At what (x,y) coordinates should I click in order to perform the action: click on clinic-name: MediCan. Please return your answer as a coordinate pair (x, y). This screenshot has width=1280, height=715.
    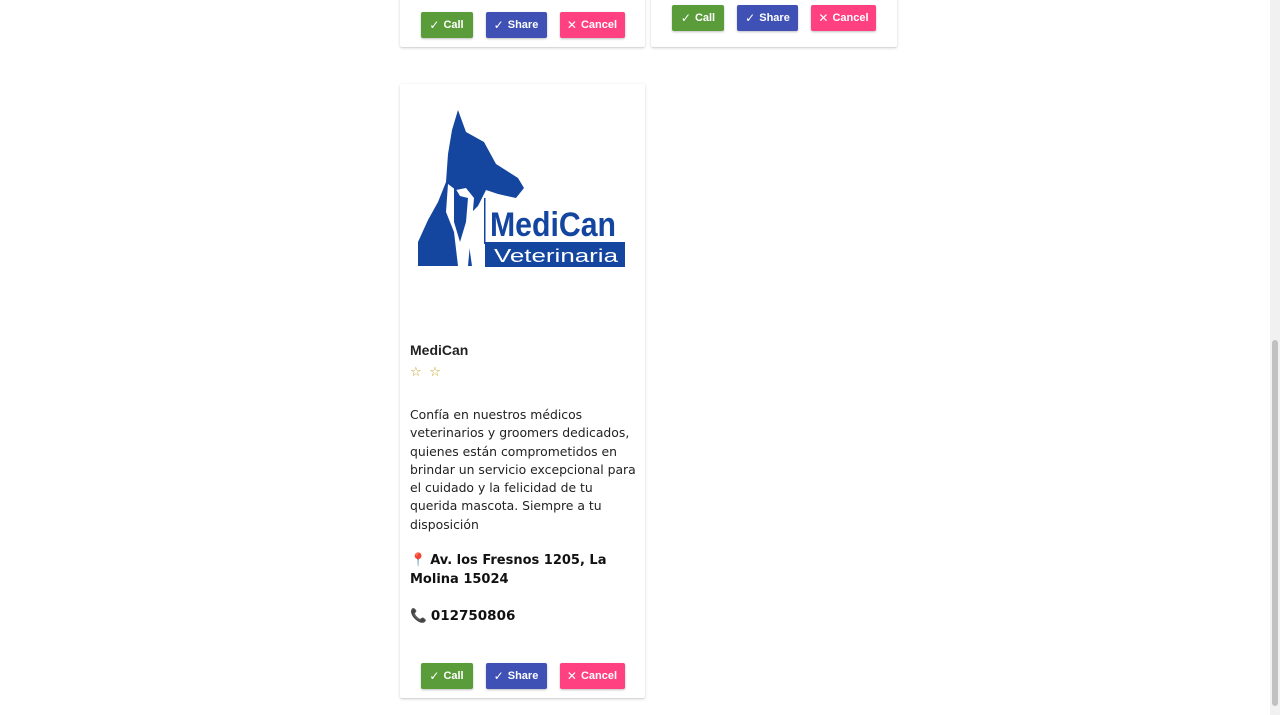
    Looking at the image, I should click on (439, 350).